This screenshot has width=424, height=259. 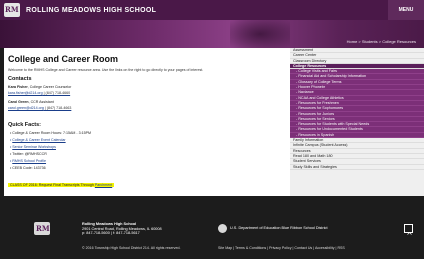 What do you see at coordinates (31, 102) in the screenshot?
I see `contact-name: Carol Green, CCR Assistant` at bounding box center [31, 102].